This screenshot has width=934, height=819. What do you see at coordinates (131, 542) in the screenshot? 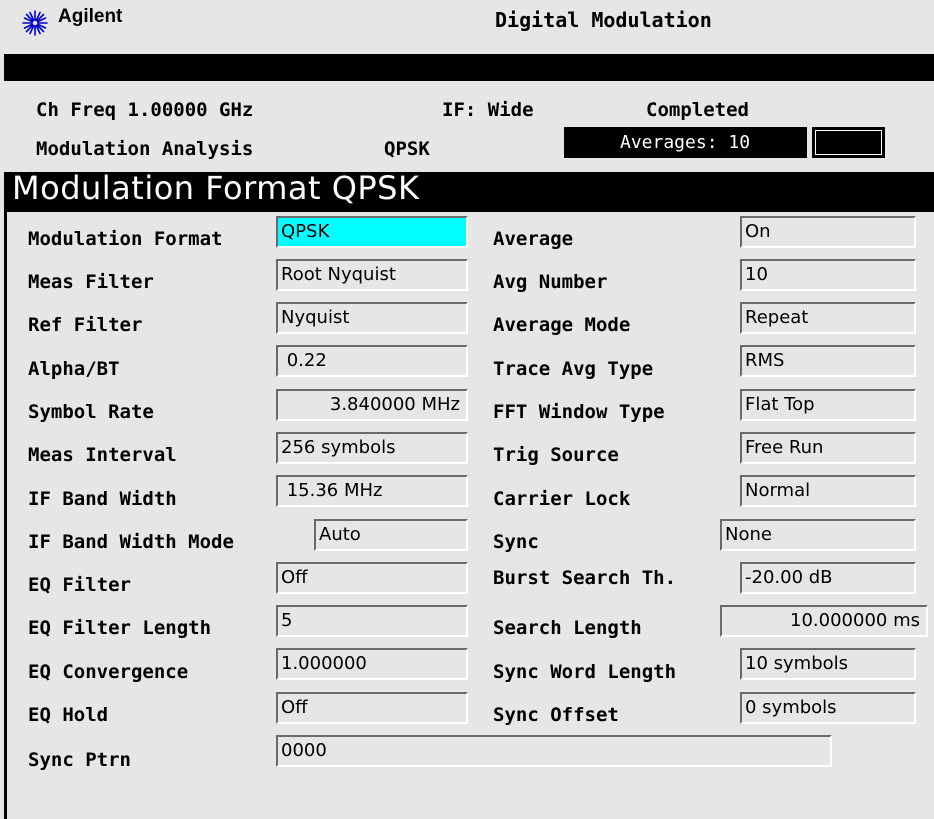
I see `label-if-band-width-mode: IF Band Width Mode` at bounding box center [131, 542].